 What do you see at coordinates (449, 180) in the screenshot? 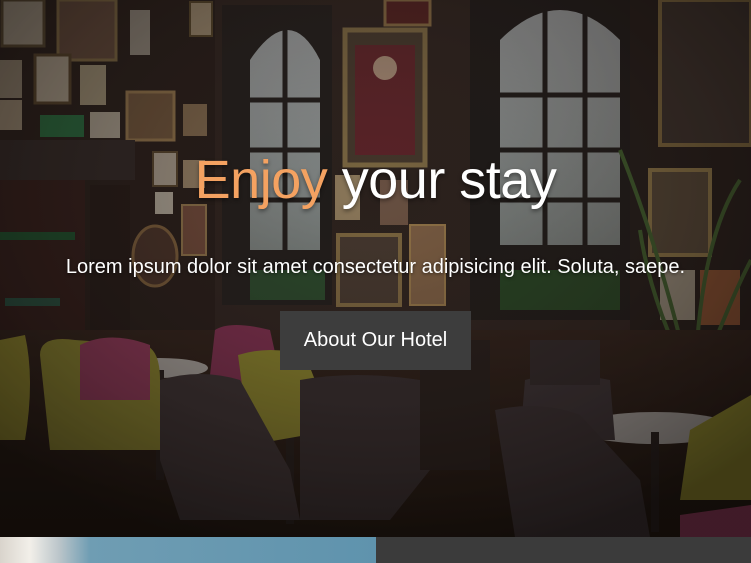
I see `hero-title-rest: your stay` at bounding box center [449, 180].